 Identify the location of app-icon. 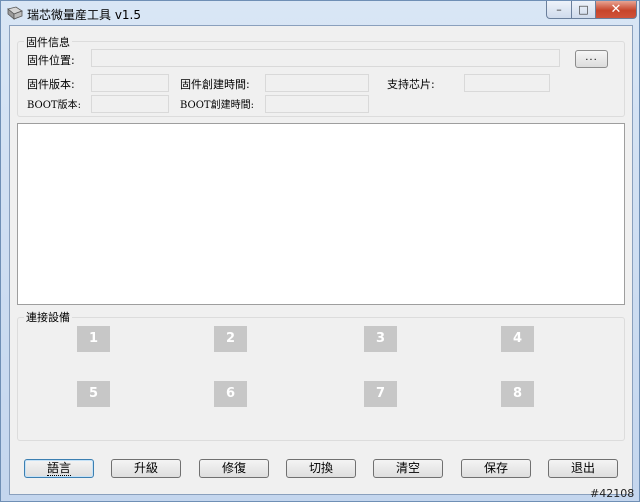
(15, 13).